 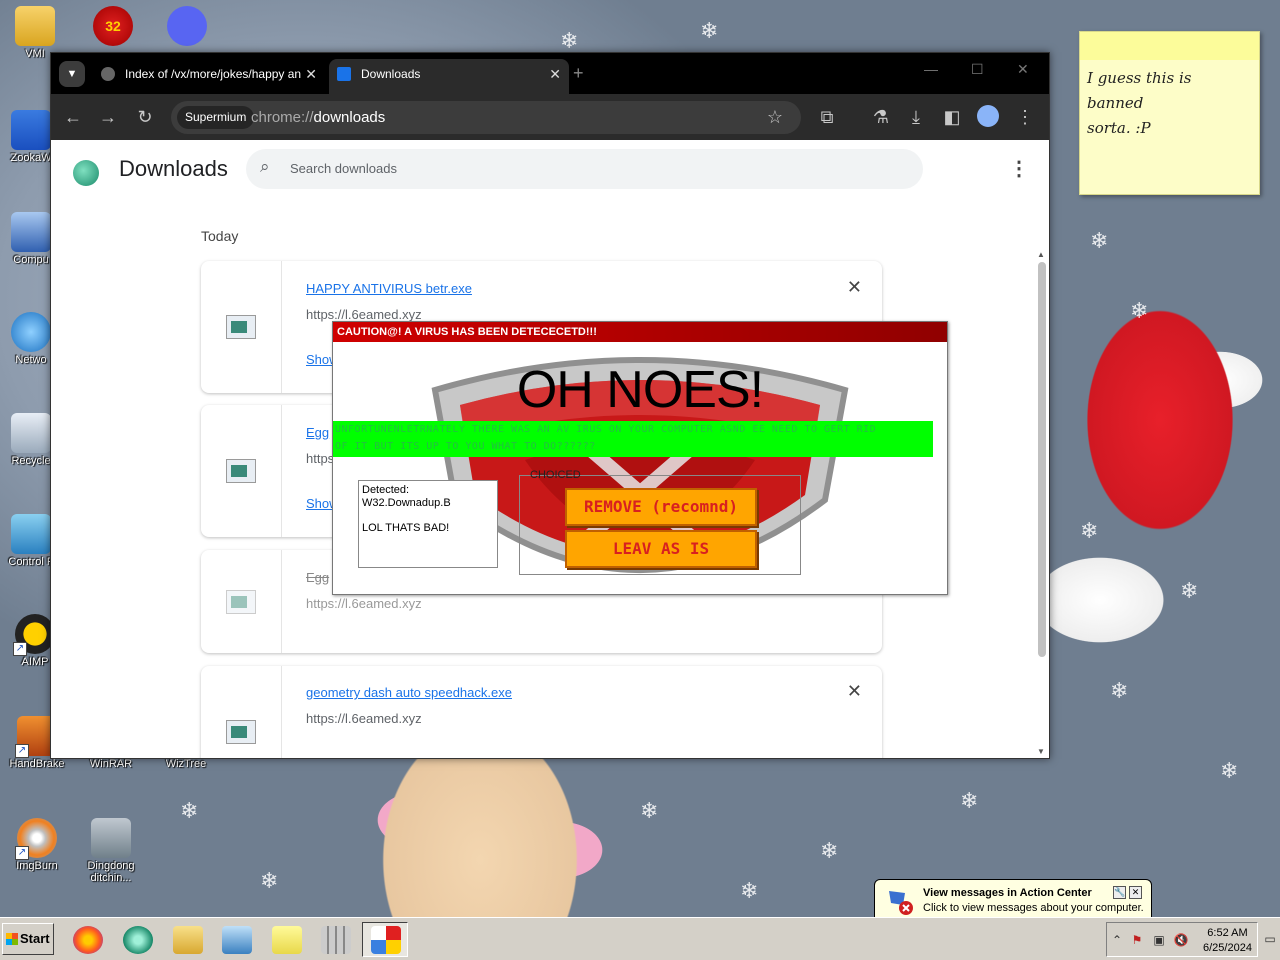 What do you see at coordinates (409, 692) in the screenshot?
I see `download-filename-link: geometry dash auto speedhack.exe` at bounding box center [409, 692].